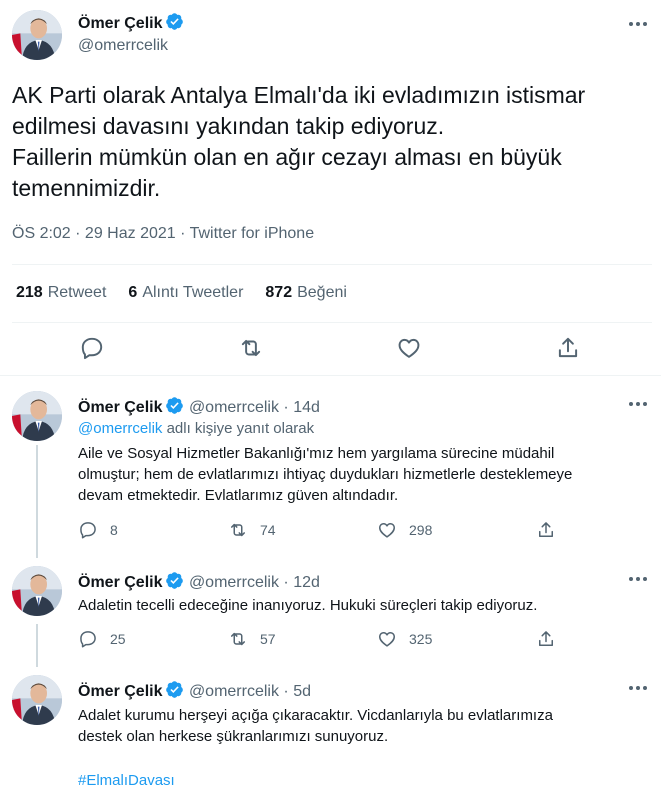 This screenshot has height=801, width=661. I want to click on tweet-age: · 14d, so click(301, 407).